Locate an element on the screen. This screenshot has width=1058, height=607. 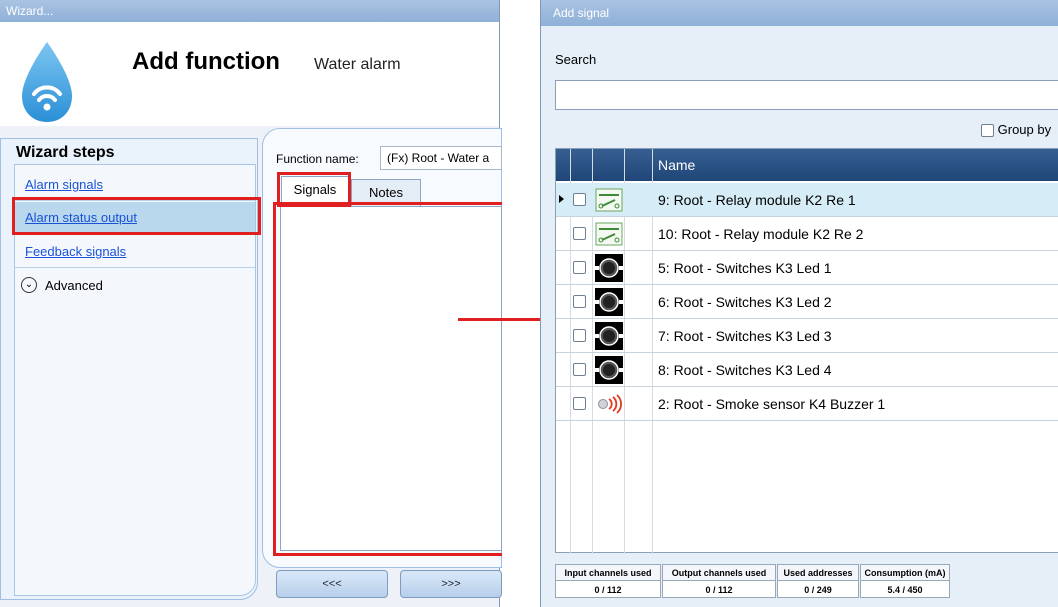
signal-name: 9: Root - Relay module K2 Re 1 is located at coordinates (757, 200).